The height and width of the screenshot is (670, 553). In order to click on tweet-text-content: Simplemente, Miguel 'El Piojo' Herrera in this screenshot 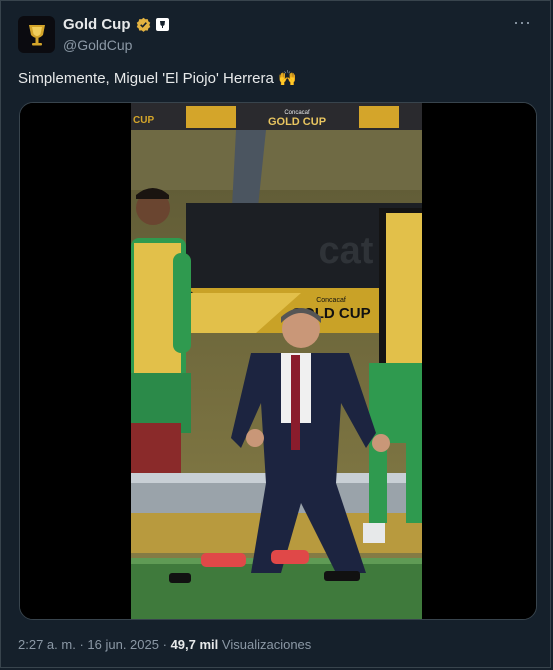, I will do `click(146, 78)`.